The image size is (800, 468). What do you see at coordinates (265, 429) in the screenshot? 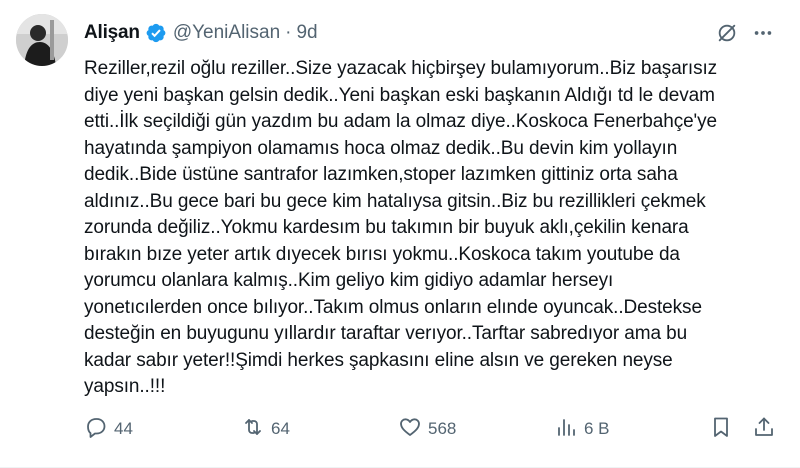
I see `repost-button: 64` at bounding box center [265, 429].